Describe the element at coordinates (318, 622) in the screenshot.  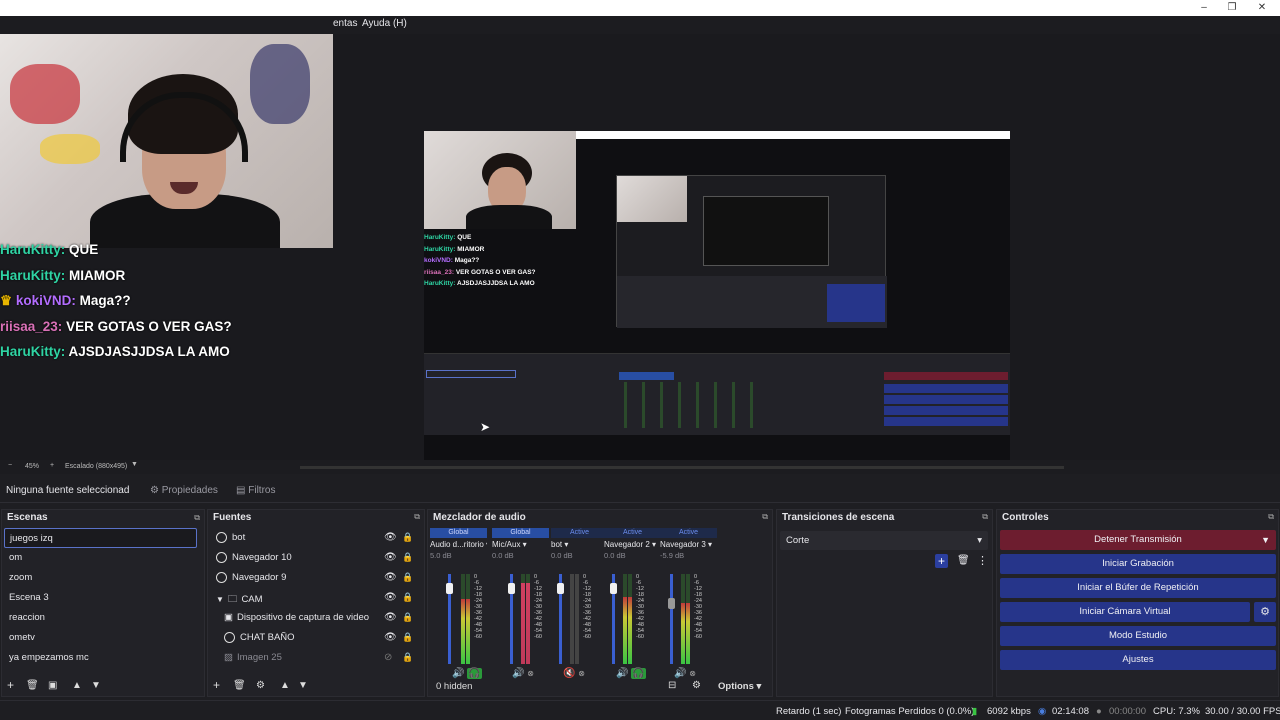
I see `source-item-capture-device: ▣ Dispositivo de captura de video 👁 🔒` at that location.